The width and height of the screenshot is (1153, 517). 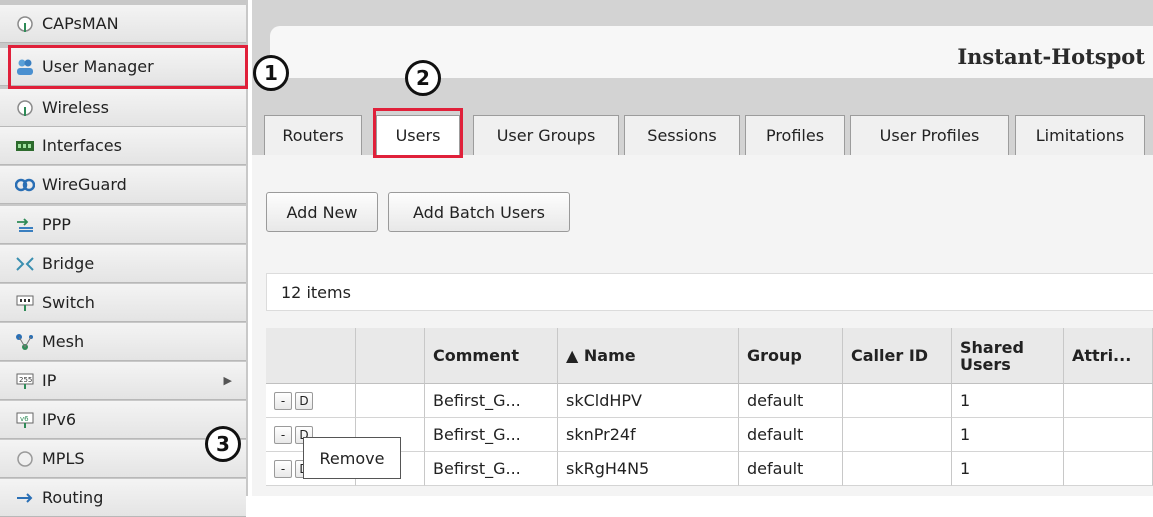 What do you see at coordinates (227, 380) in the screenshot?
I see `submenu-arrow-icon: ▶` at bounding box center [227, 380].